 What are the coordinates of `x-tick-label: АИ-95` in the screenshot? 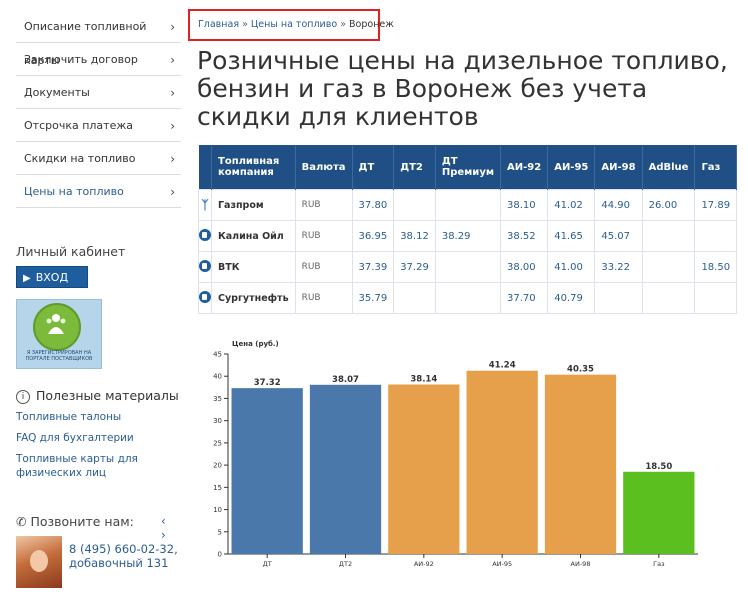 It's located at (502, 564).